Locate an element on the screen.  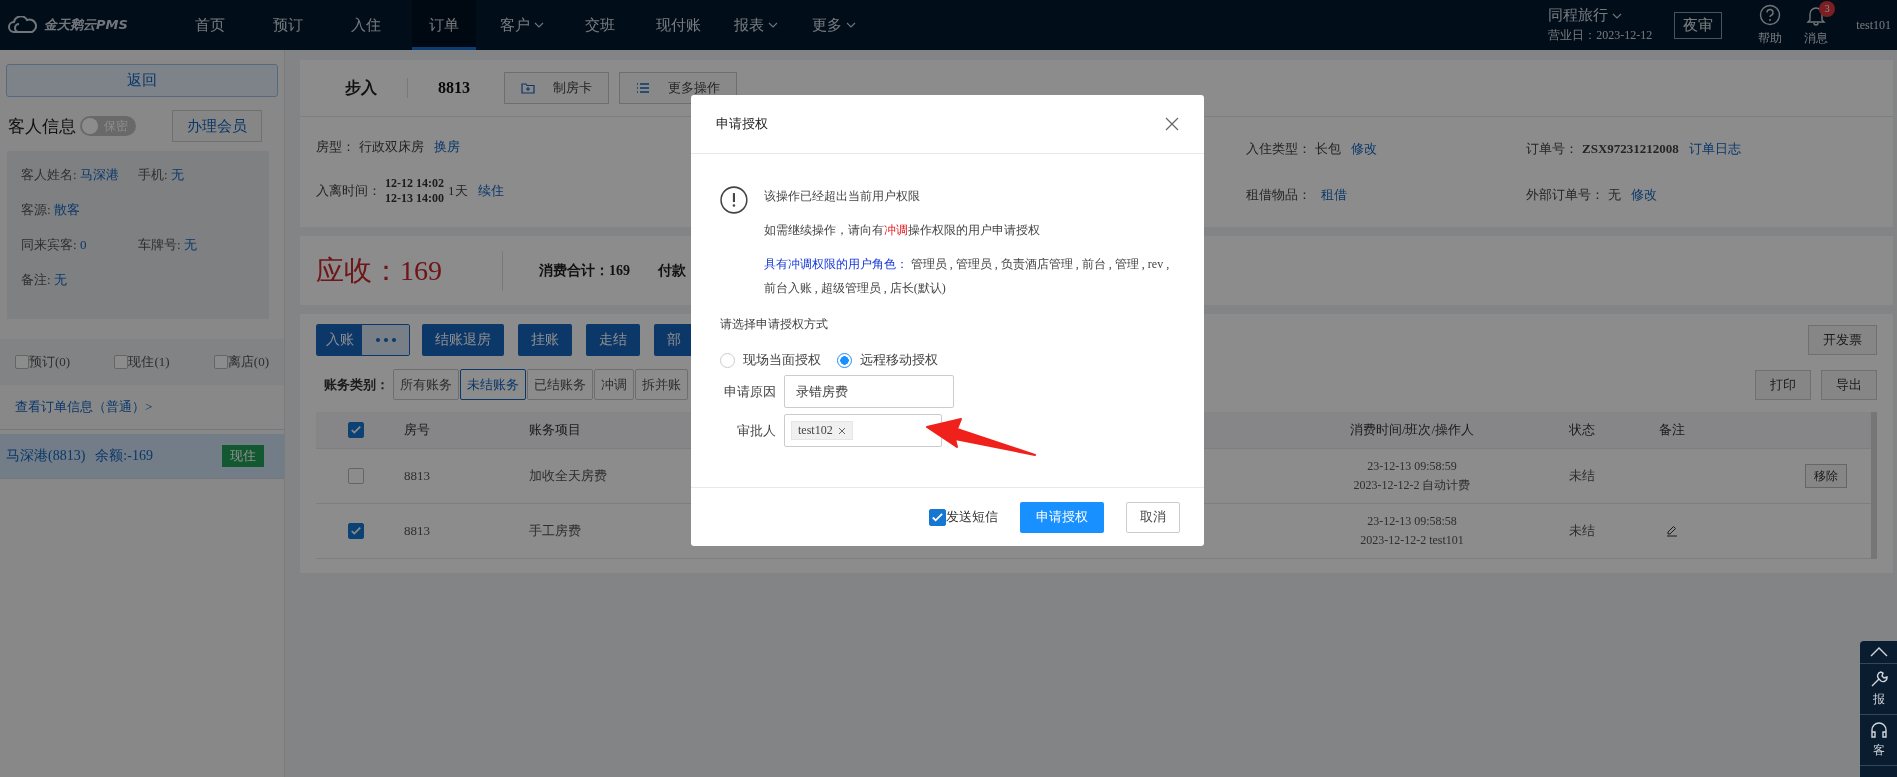
table-cell-text: 23-12-13 09:58:59 2023-12-12-2 自动计费 is located at coordinates (1412, 476).